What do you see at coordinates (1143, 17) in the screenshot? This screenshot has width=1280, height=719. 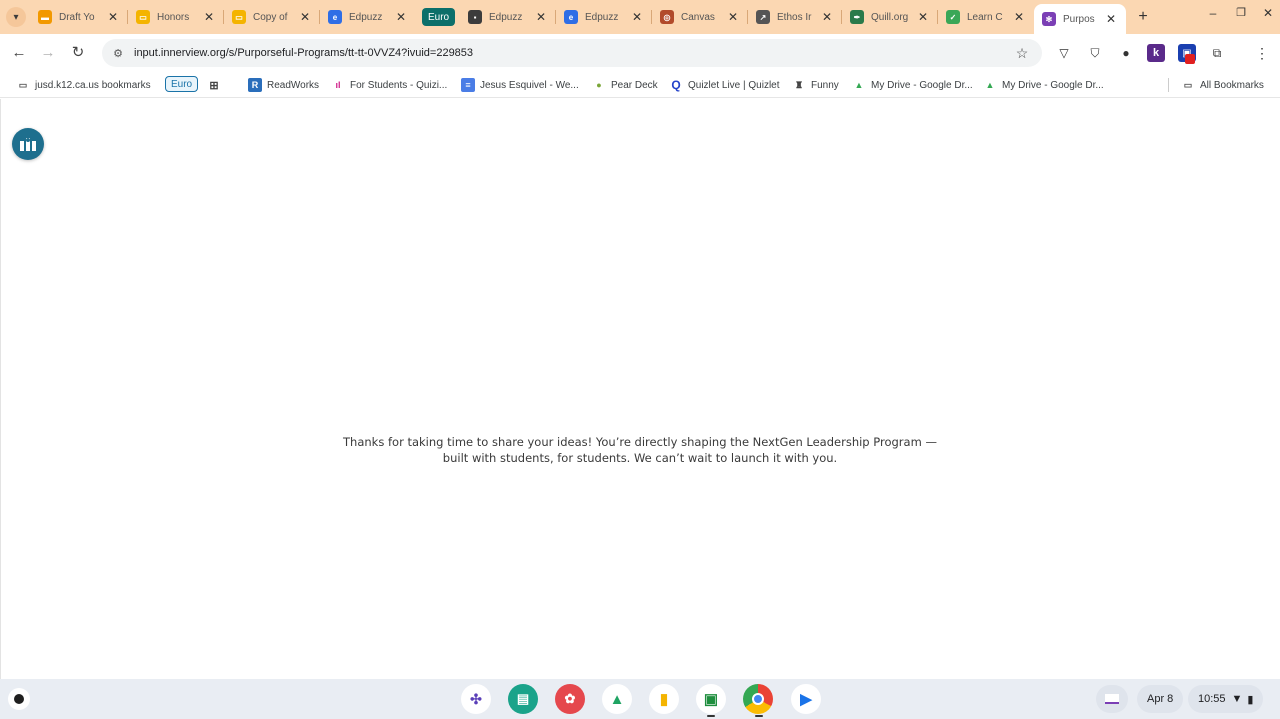 I see `new-tab-icon: +` at bounding box center [1143, 17].